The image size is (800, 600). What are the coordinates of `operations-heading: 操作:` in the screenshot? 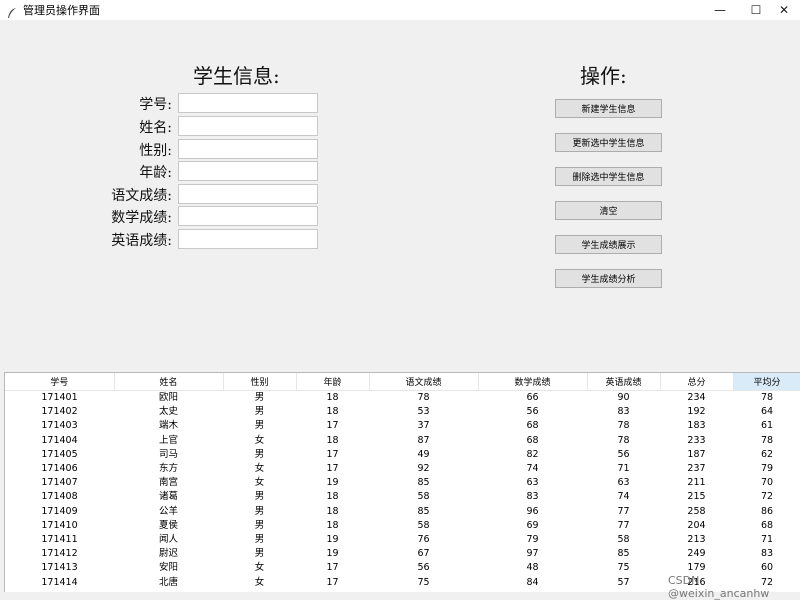 It's located at (603, 76).